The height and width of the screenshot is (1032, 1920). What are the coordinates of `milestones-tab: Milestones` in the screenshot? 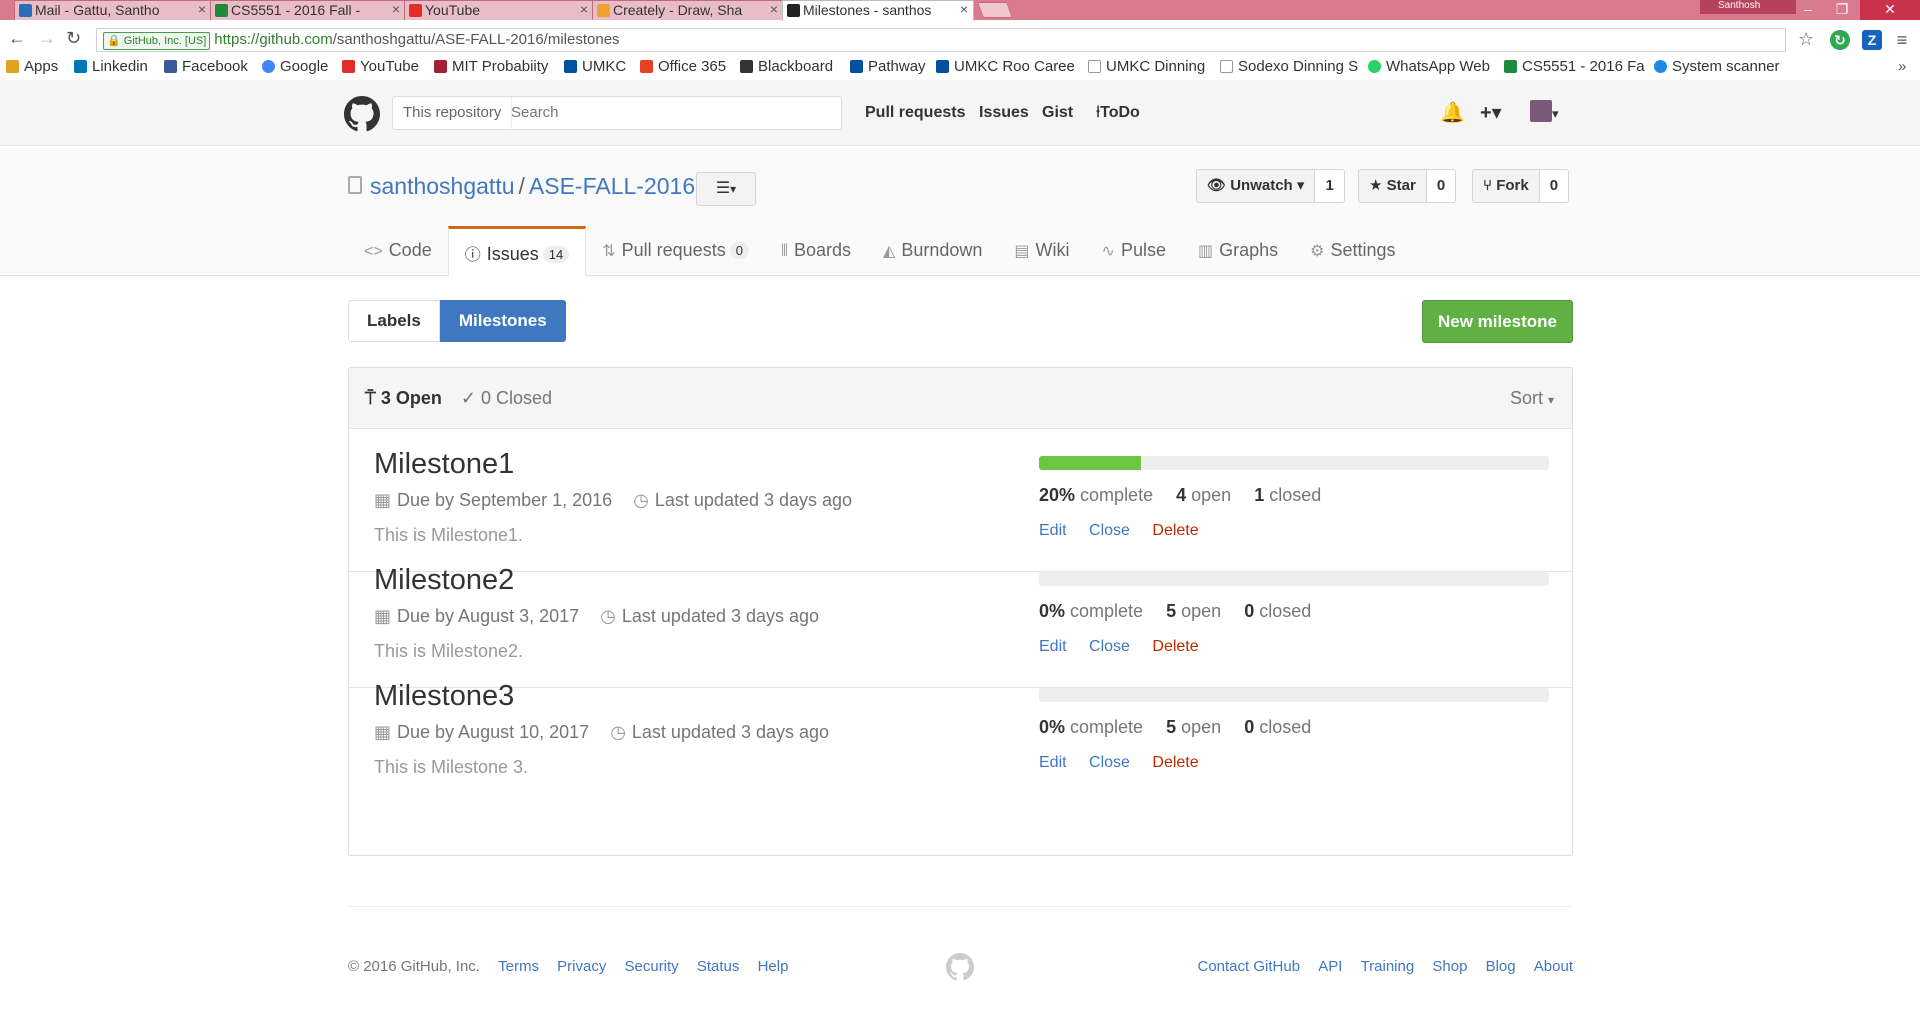 It's located at (502, 321).